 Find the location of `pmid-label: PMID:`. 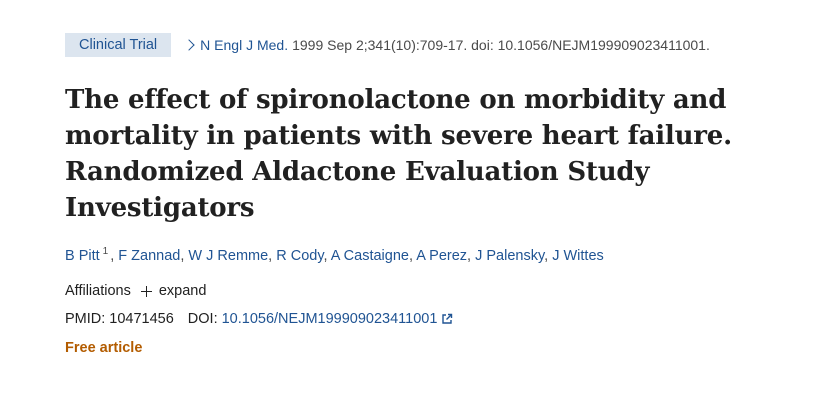

pmid-label: PMID: is located at coordinates (85, 319).